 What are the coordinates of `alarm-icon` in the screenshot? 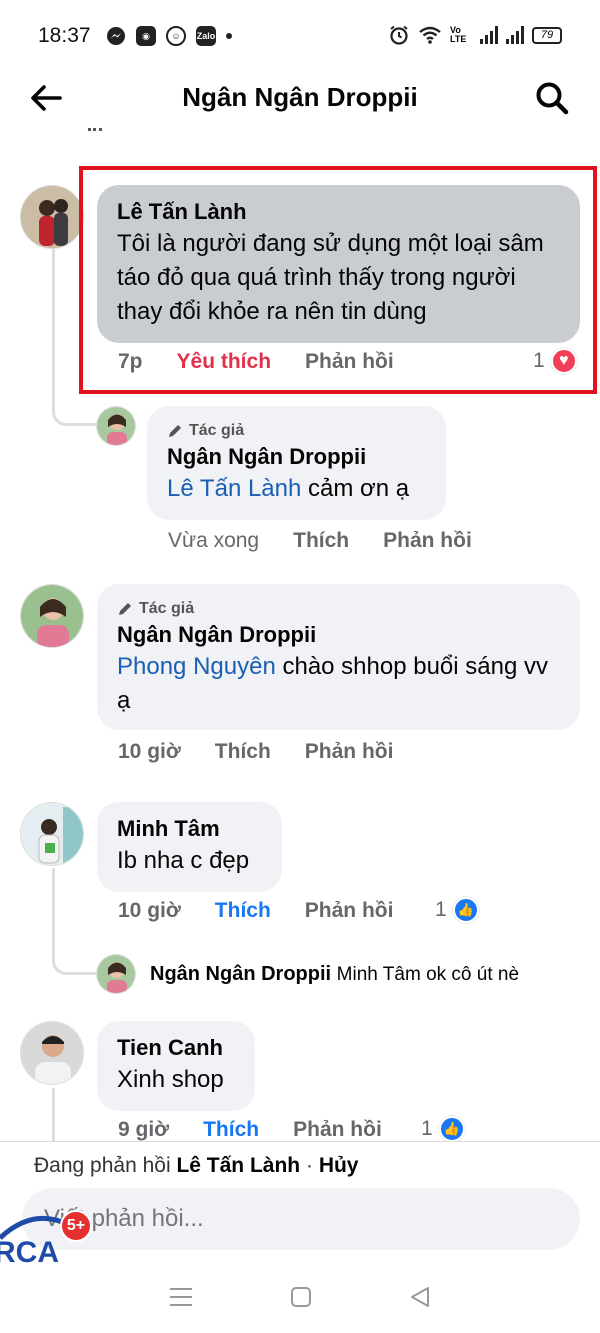 It's located at (399, 35).